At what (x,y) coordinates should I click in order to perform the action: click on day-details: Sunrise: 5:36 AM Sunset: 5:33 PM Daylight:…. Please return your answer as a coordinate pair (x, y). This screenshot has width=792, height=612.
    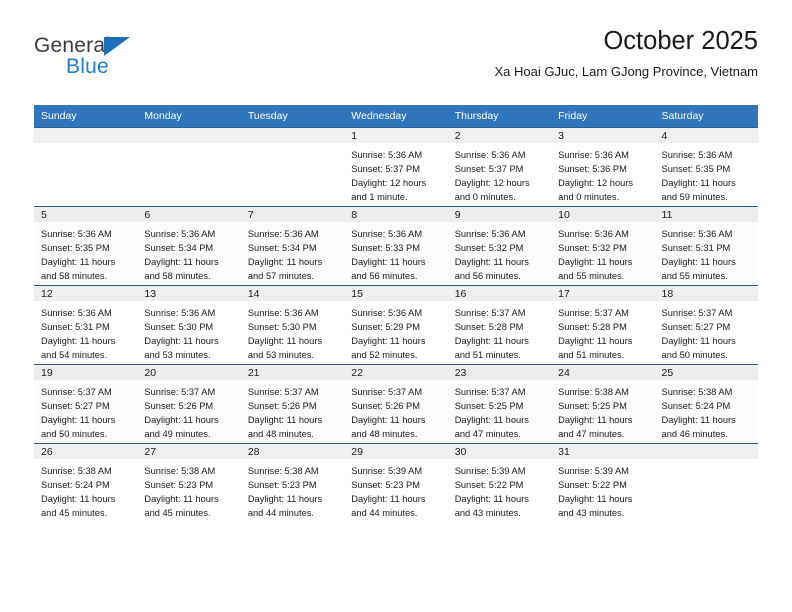
    Looking at the image, I should click on (395, 253).